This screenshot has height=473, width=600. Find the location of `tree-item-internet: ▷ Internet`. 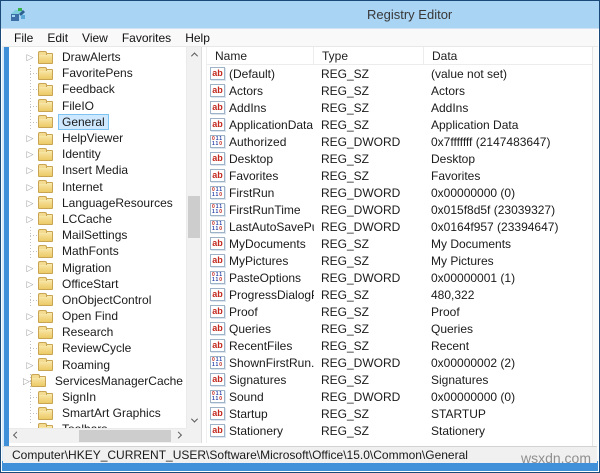

tree-item-internet: ▷ Internet is located at coordinates (97, 186).